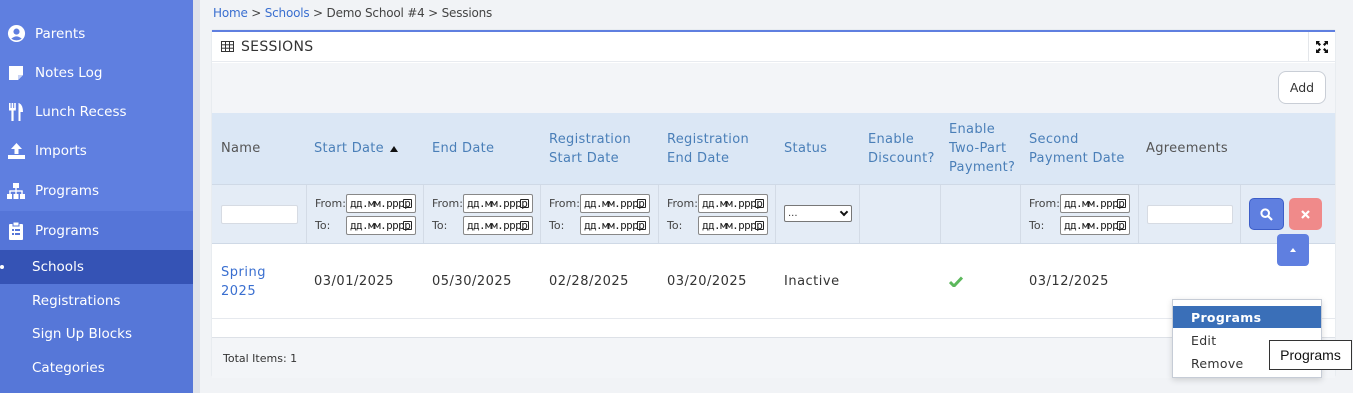 The image size is (1353, 393). Describe the element at coordinates (1077, 148) in the screenshot. I see `column-label: Second Payment Date` at that location.